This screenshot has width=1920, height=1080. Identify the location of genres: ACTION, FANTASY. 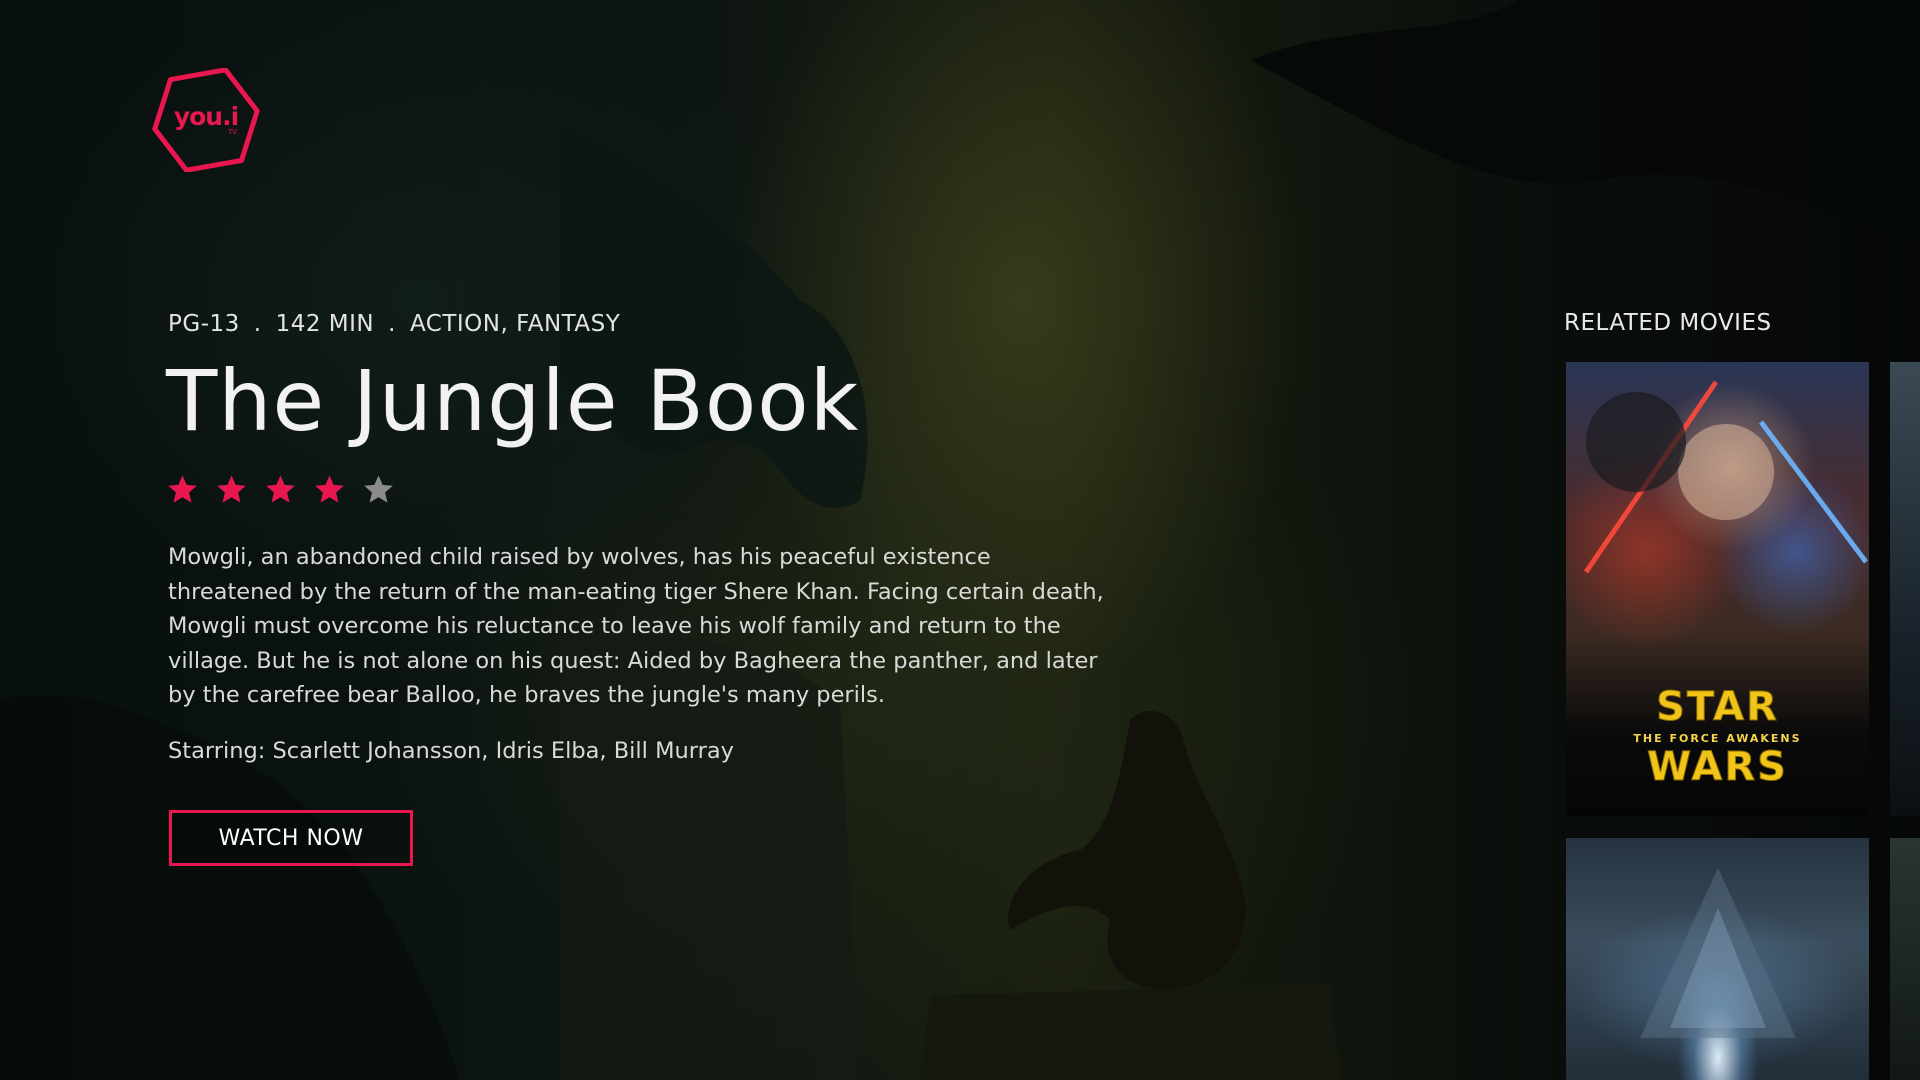
(515, 324).